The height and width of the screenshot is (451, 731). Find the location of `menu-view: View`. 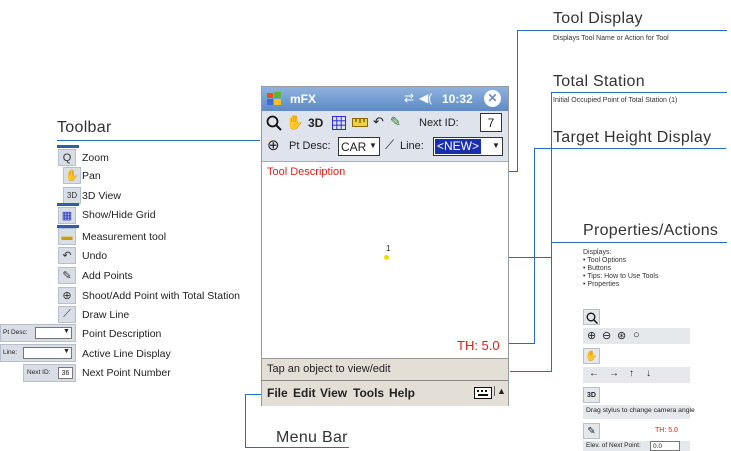

menu-view: View is located at coordinates (333, 393).